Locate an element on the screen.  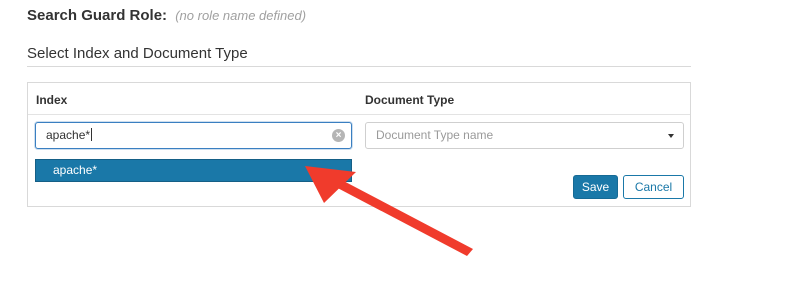
index-column-header: Index is located at coordinates (52, 100).